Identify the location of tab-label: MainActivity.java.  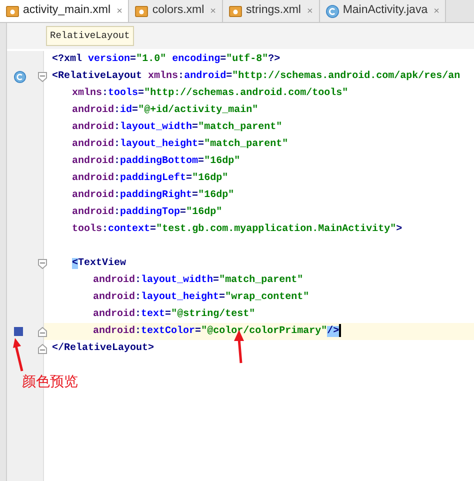
(385, 10).